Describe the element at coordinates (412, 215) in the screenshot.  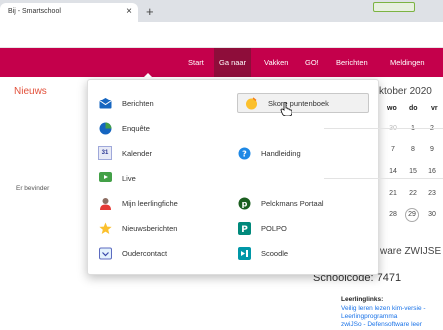
I see `calendar-day-today: 29` at that location.